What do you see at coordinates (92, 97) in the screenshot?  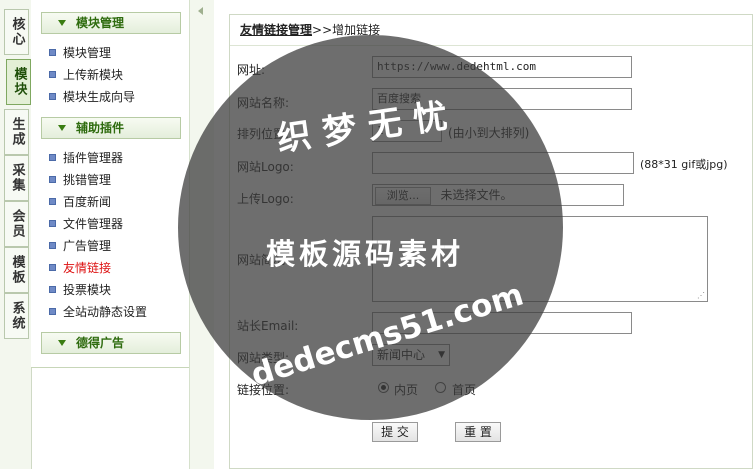 I see `menu-item-module-wizard: 模块生成向导` at bounding box center [92, 97].